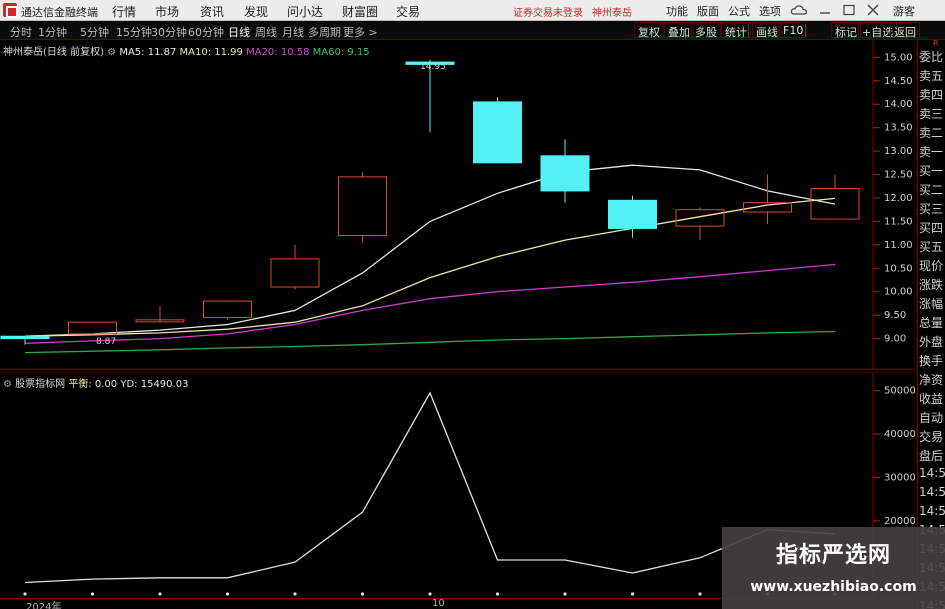  I want to click on period-weekly: 周线, so click(266, 32).